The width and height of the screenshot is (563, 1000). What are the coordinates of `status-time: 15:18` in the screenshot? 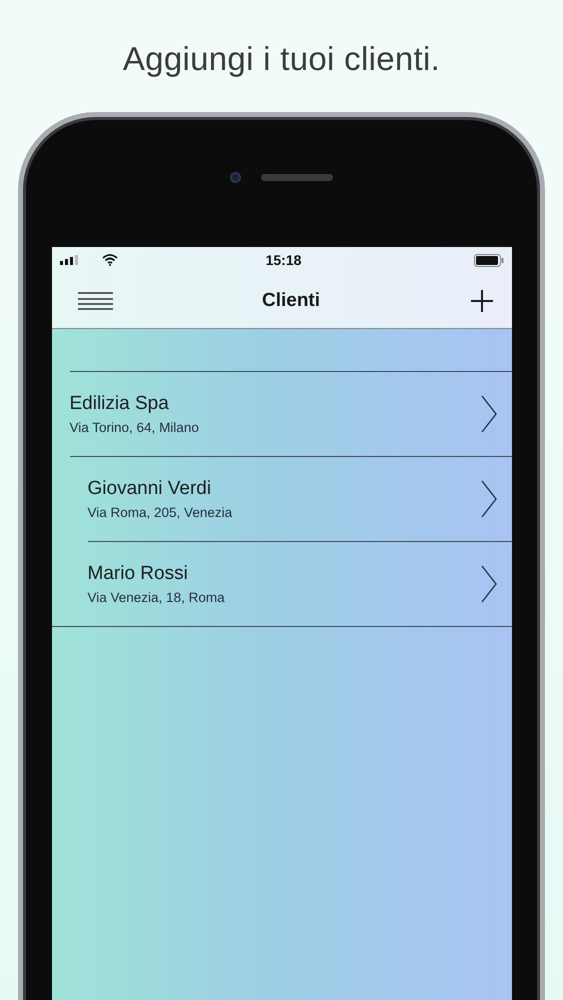 It's located at (284, 260).